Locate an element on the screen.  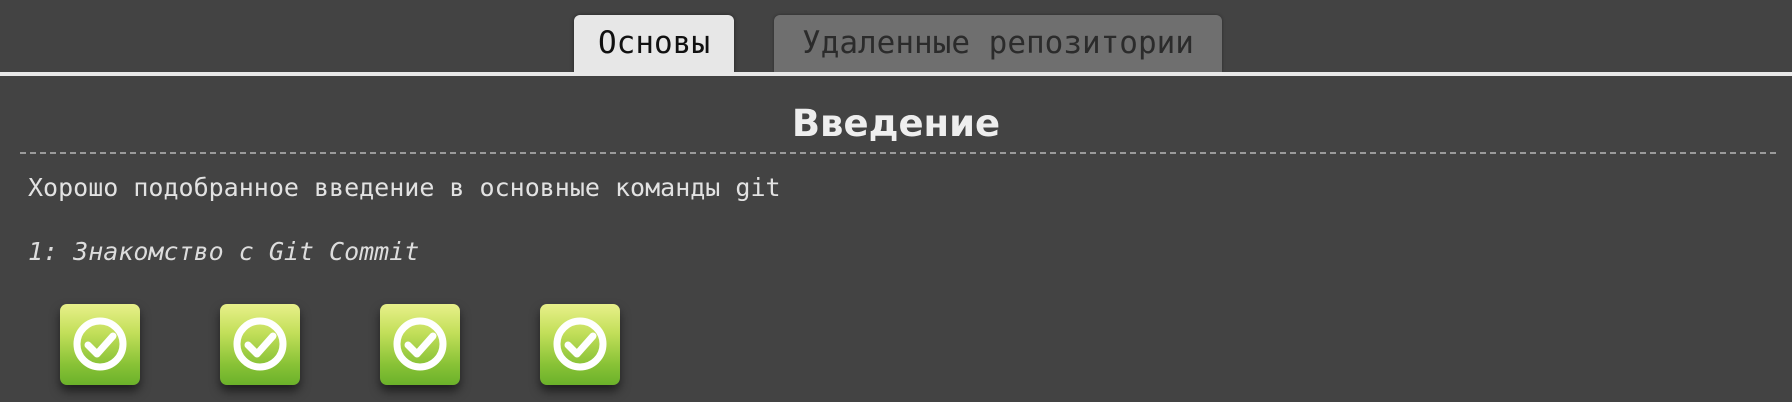
tab-bar: Основы Удаленные репозитории is located at coordinates (896, 44).